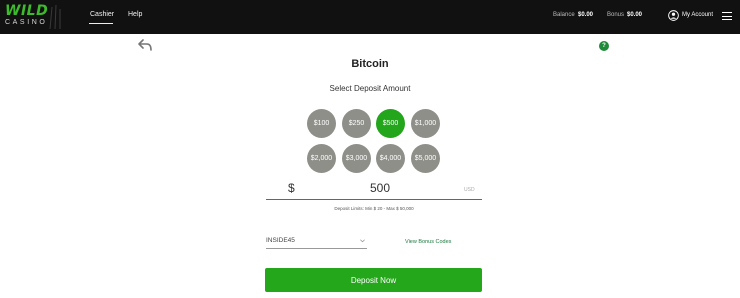 This screenshot has height=298, width=740. What do you see at coordinates (564, 15) in the screenshot?
I see `balance-label: Balance` at bounding box center [564, 15].